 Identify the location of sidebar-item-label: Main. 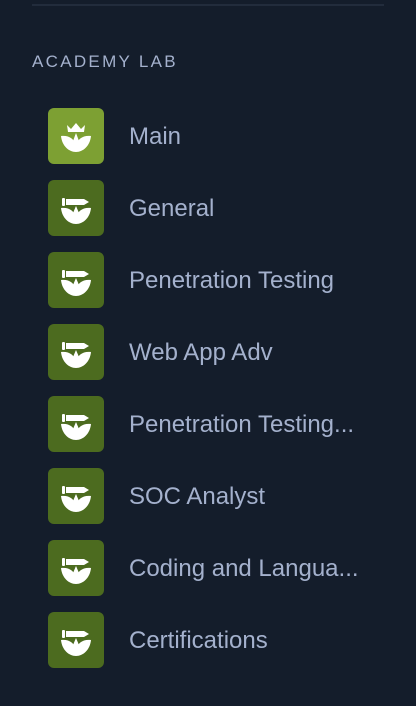
(155, 136).